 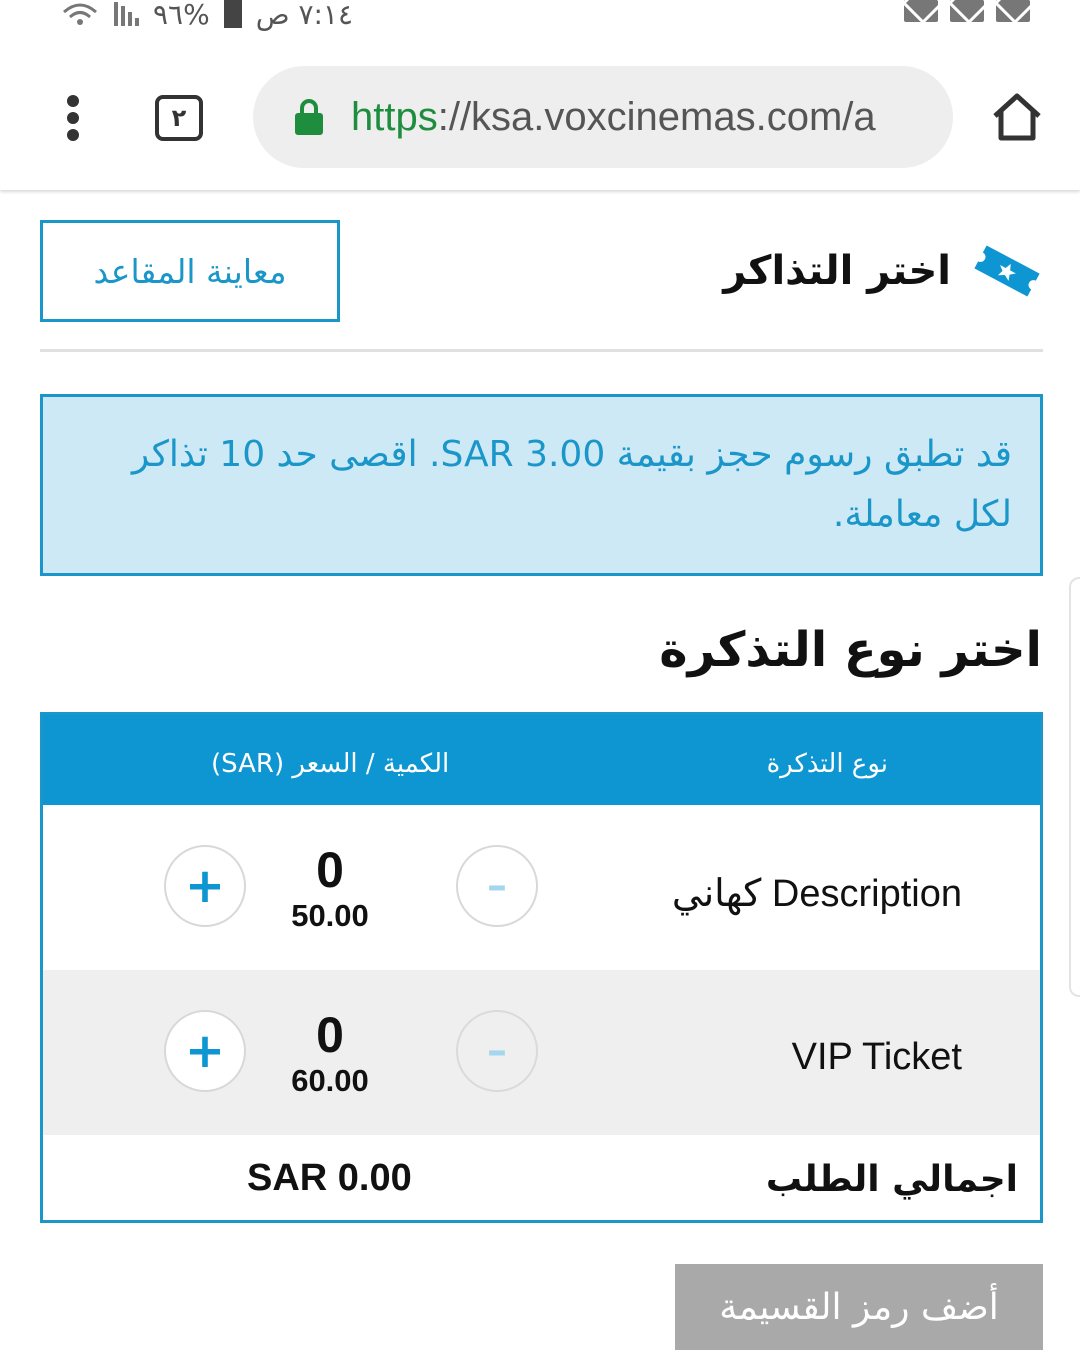 What do you see at coordinates (541, 1177) in the screenshot?
I see `order-total-row: اجمالي الطلب SAR 0.00` at bounding box center [541, 1177].